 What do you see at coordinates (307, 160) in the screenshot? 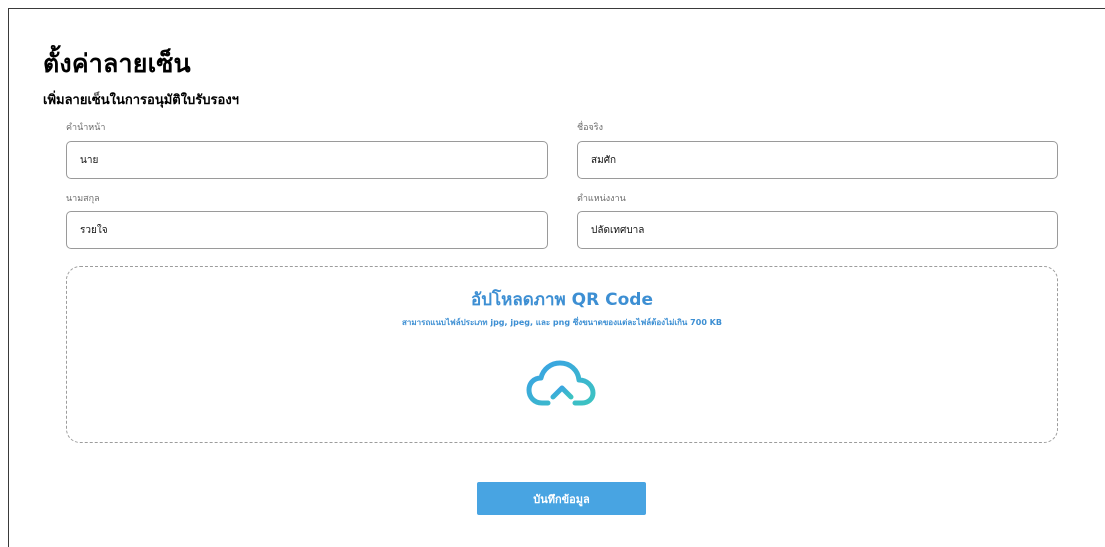
I see `prefix-input` at bounding box center [307, 160].